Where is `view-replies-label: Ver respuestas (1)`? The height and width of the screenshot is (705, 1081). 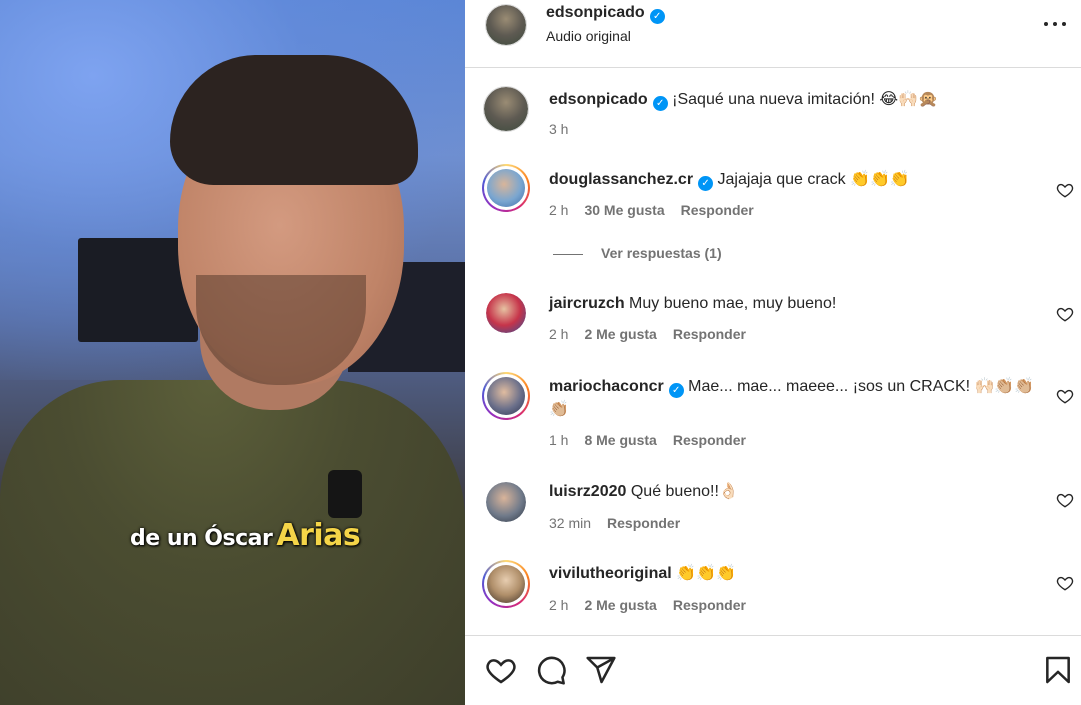 view-replies-label: Ver respuestas (1) is located at coordinates (661, 253).